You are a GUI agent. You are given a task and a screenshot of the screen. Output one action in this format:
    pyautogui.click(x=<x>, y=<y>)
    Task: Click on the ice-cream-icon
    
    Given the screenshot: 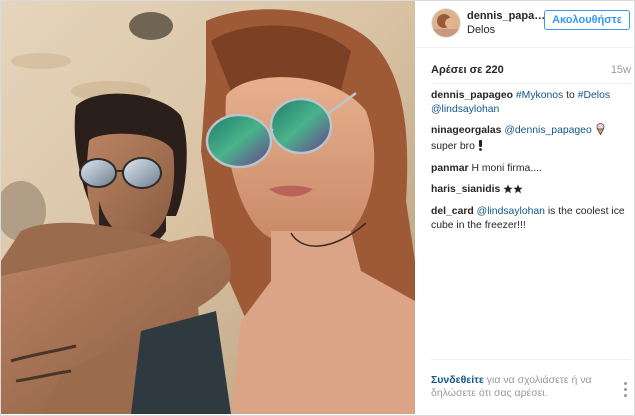 What is the action you would take?
    pyautogui.click(x=600, y=131)
    